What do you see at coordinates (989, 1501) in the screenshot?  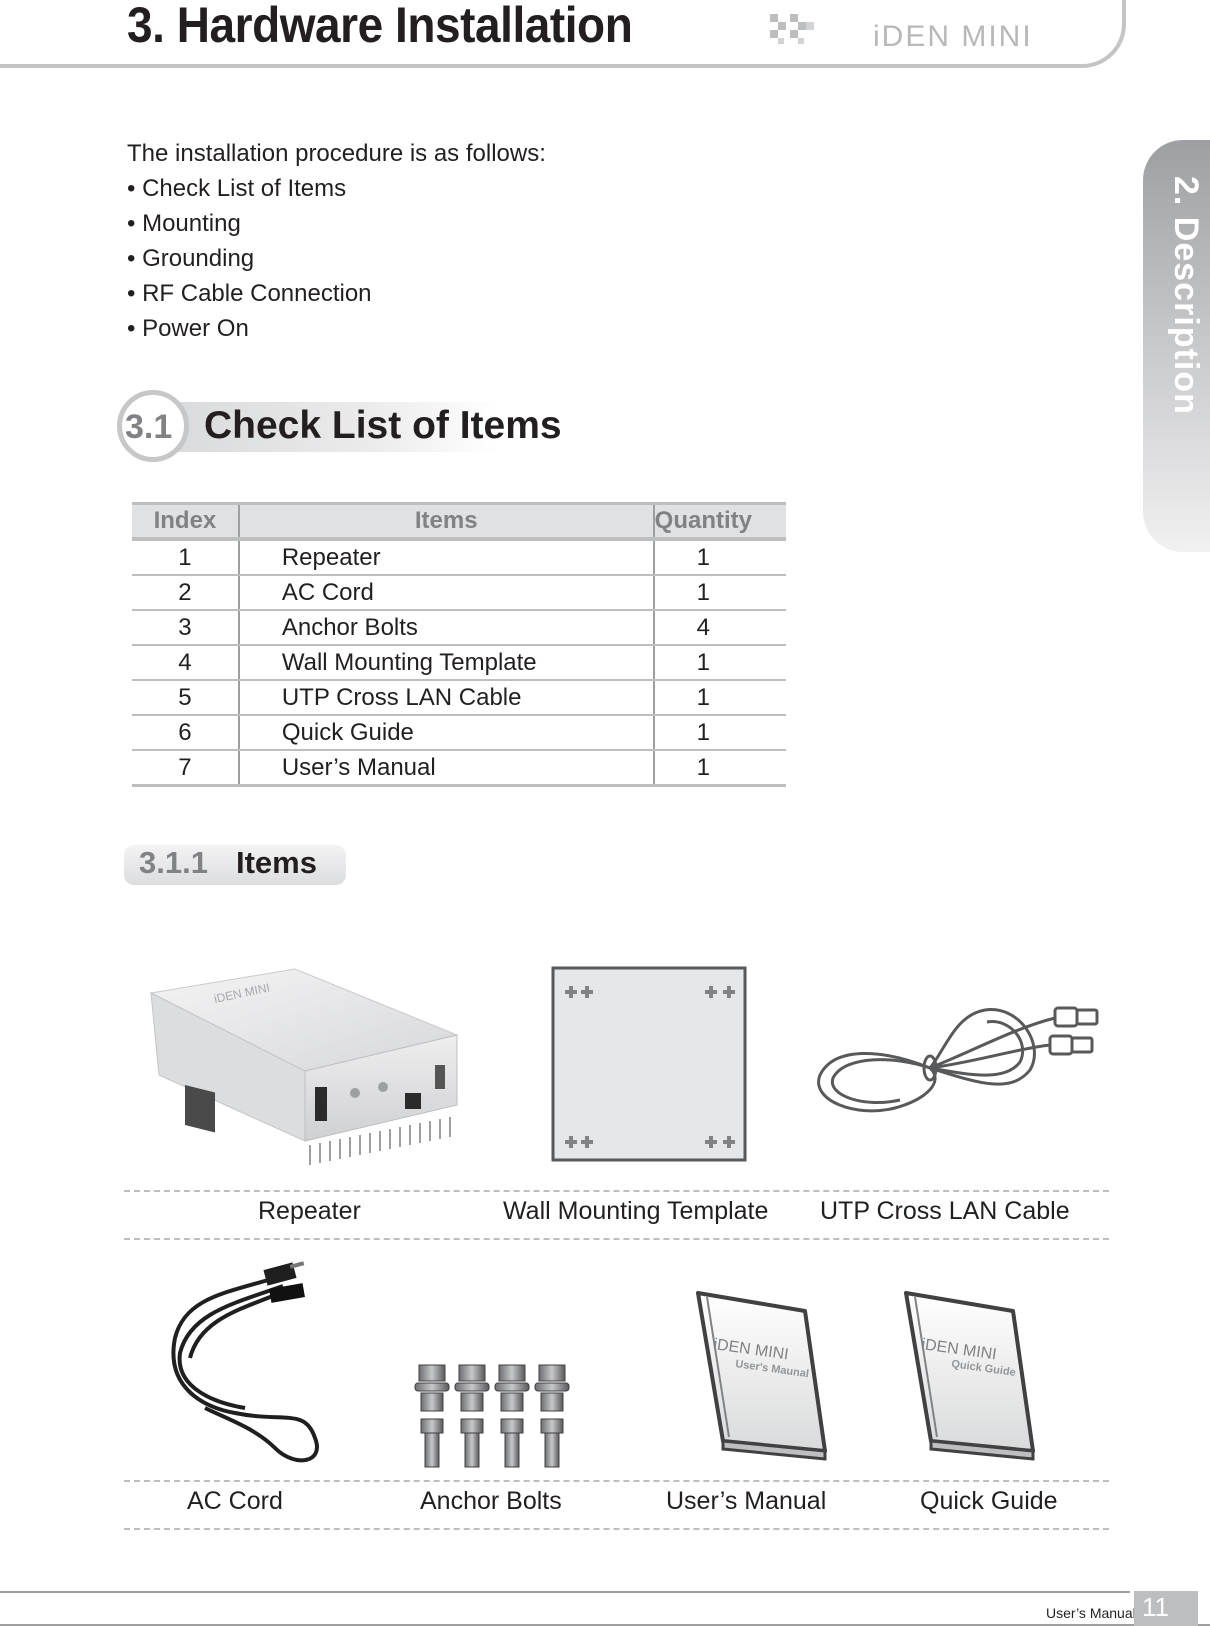 I see `caption-quick-guide: Quick Guide` at bounding box center [989, 1501].